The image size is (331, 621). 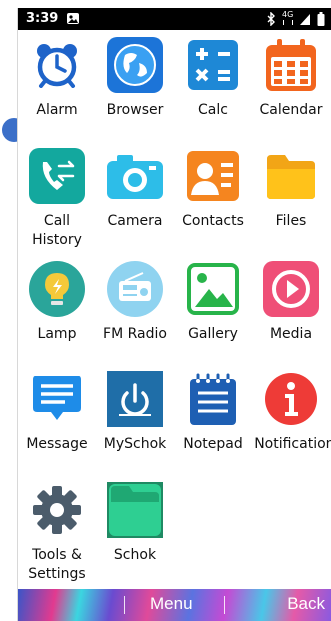 What do you see at coordinates (174, 19) in the screenshot?
I see `status-bar: 3:39 4G` at bounding box center [174, 19].